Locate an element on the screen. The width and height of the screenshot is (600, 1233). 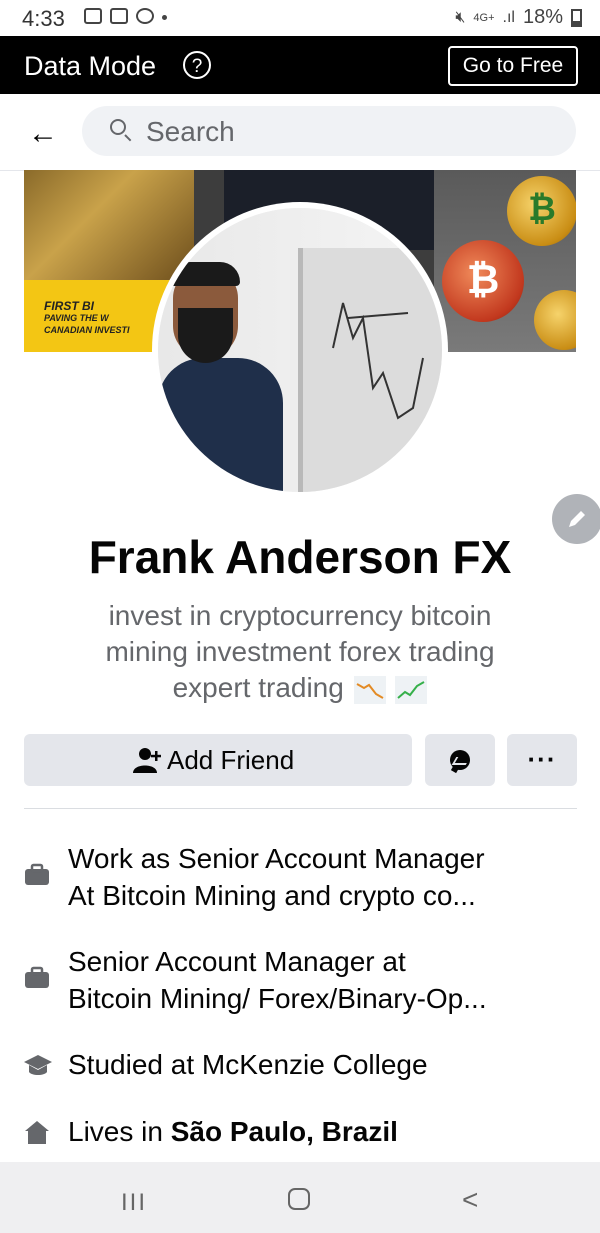
search-input: Search is located at coordinates (329, 131).